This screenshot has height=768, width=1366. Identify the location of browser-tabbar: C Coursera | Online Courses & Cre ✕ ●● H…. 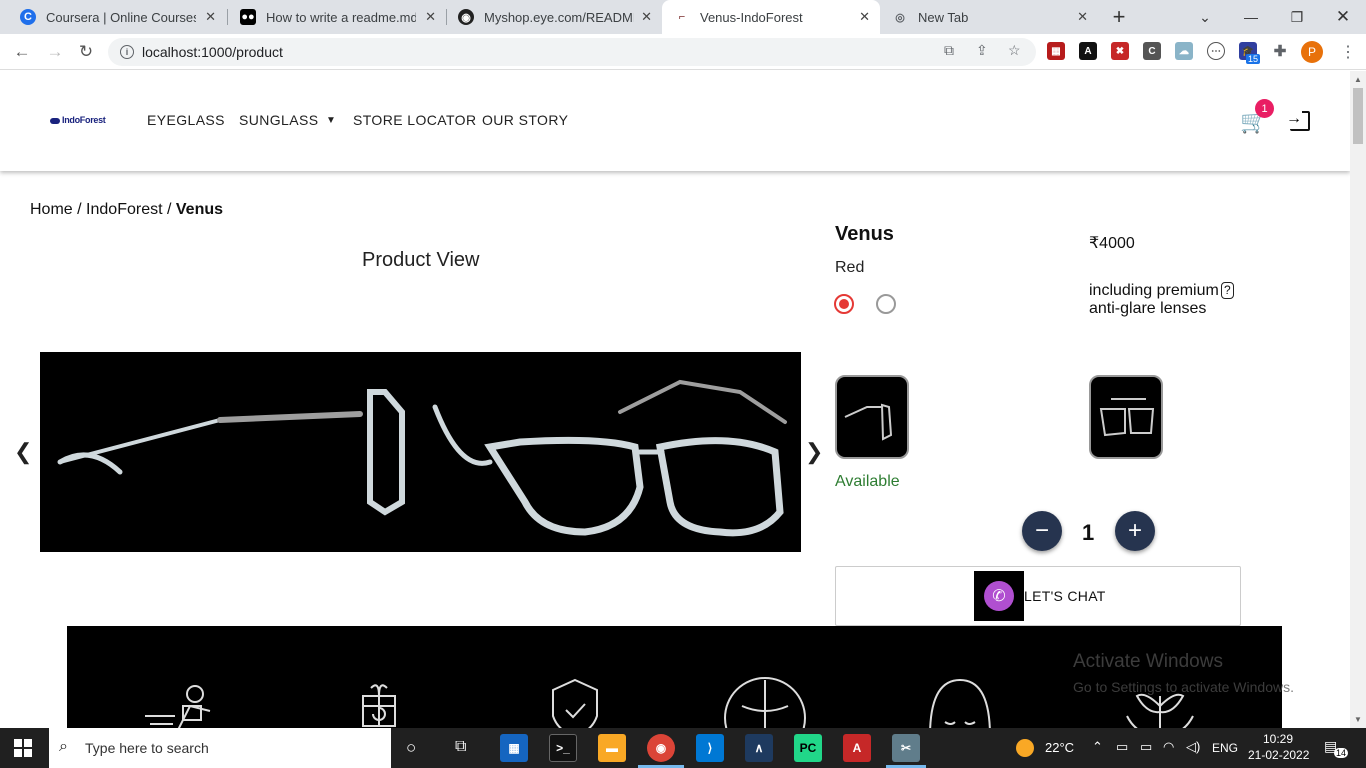
(683, 17).